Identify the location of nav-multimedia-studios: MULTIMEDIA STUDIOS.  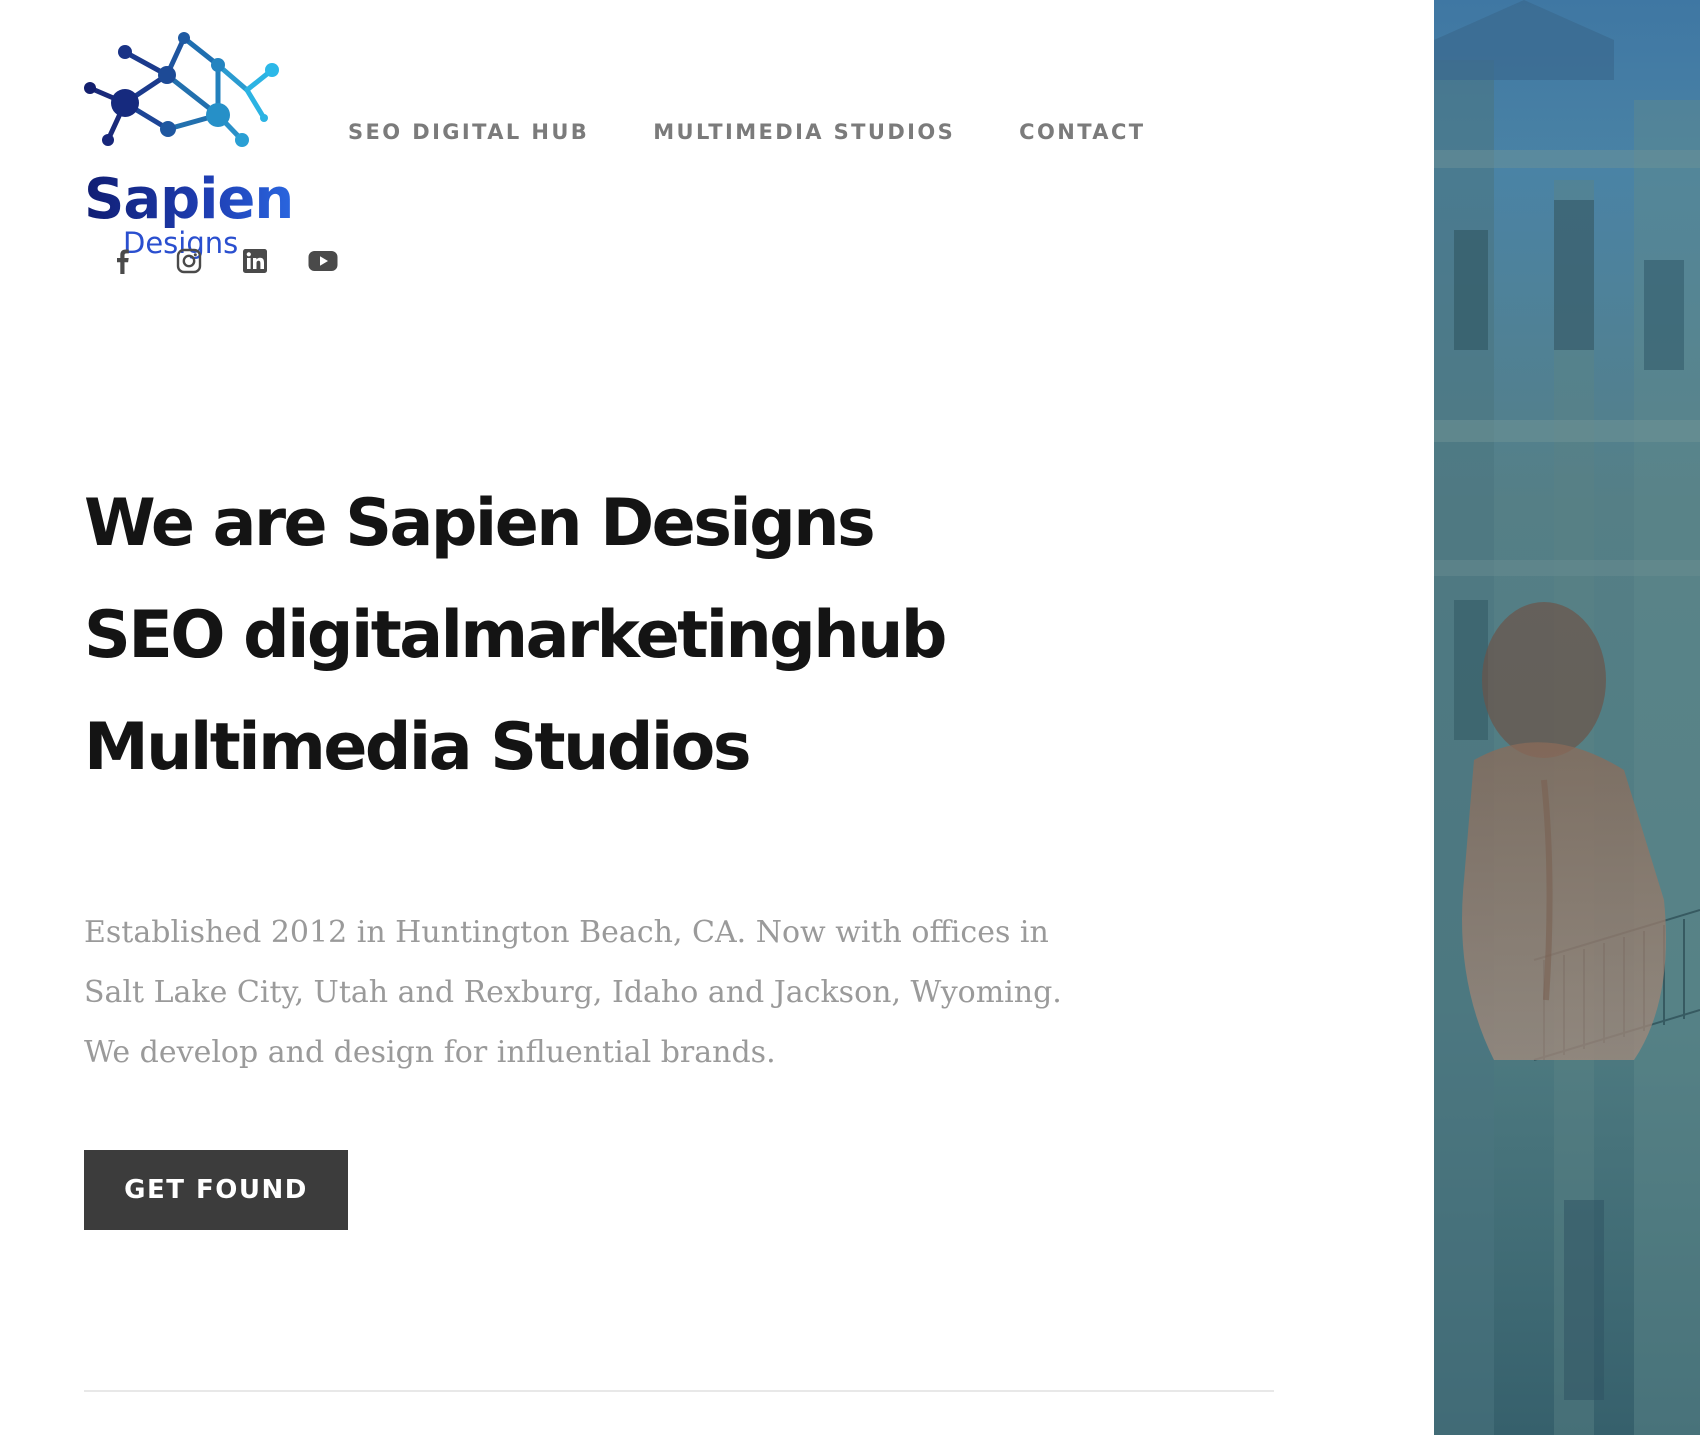
(804, 132).